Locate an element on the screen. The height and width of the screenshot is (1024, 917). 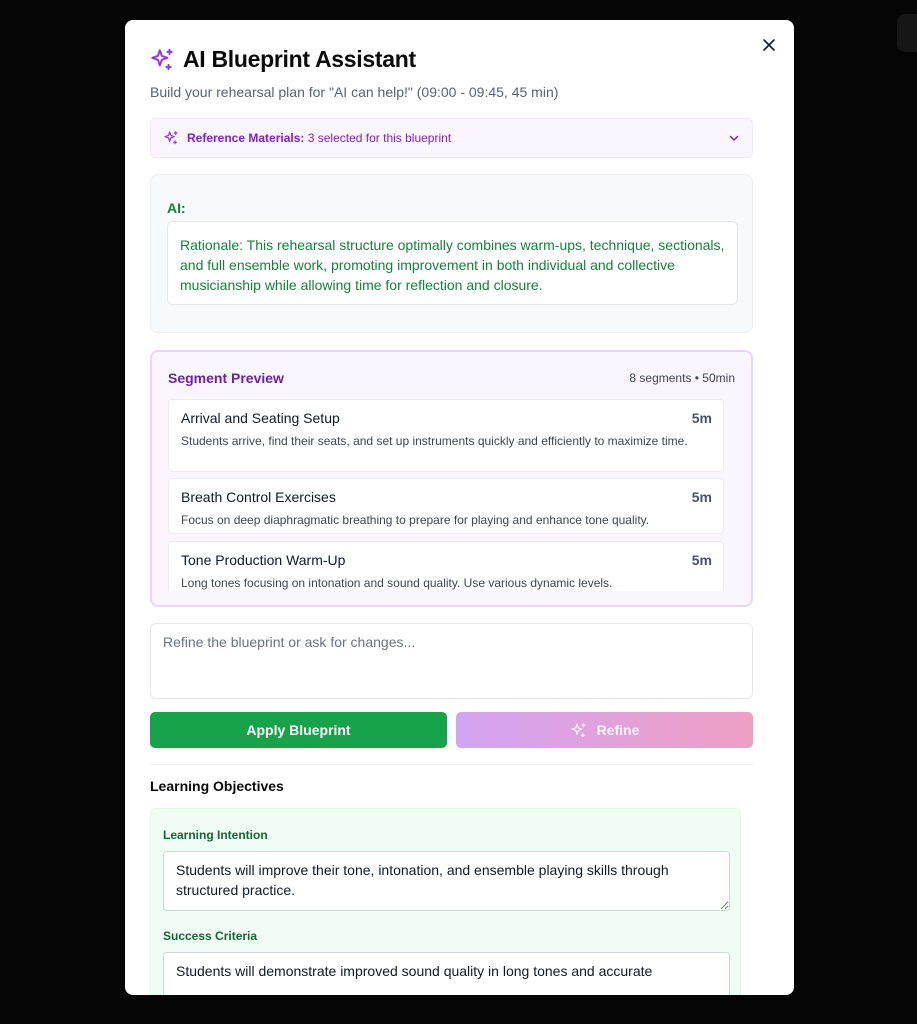
apply-blueprint-button: Apply Blueprint is located at coordinates (298, 730).